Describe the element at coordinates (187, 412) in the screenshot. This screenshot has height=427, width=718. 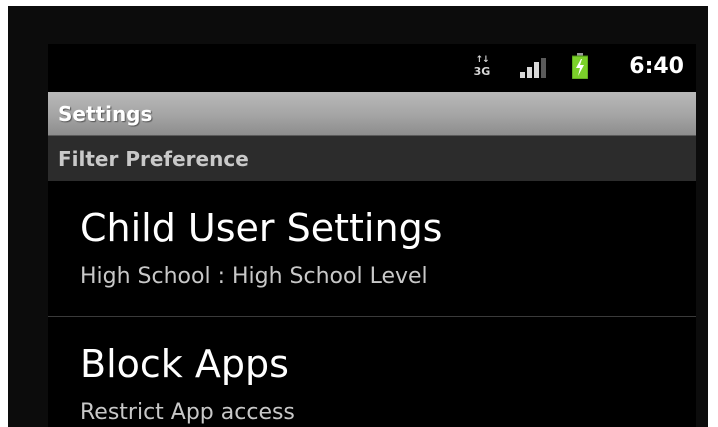
I see `preference-summary: Restrict App access` at that location.